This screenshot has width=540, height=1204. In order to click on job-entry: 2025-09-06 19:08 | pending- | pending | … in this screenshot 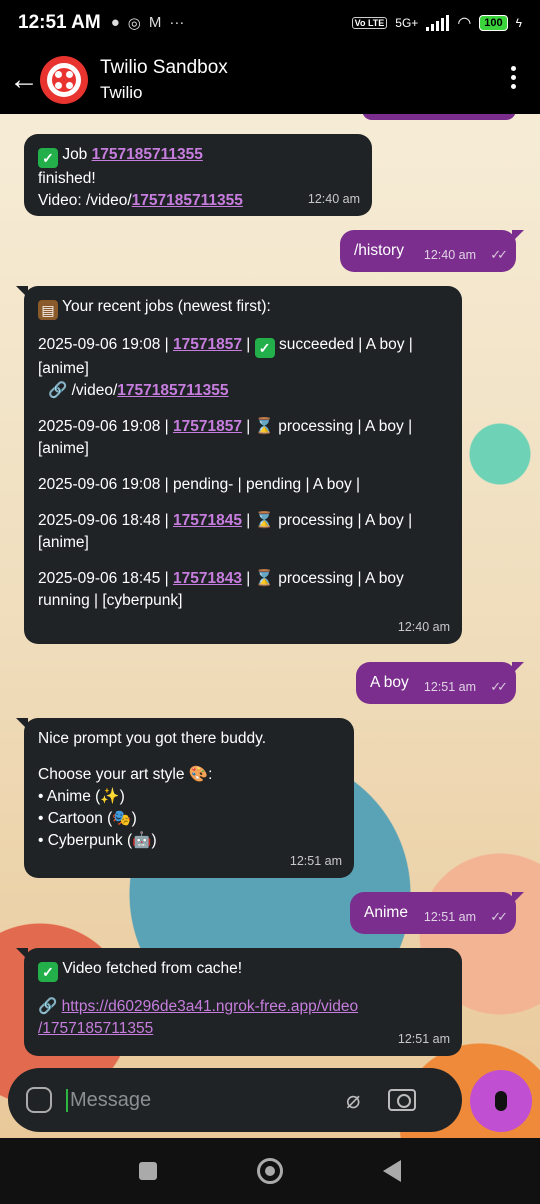, I will do `click(199, 484)`.